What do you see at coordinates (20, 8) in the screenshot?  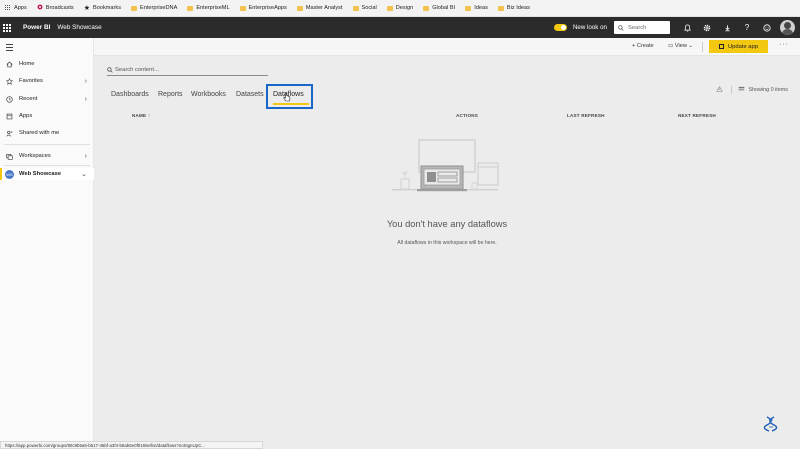 I see `bookmark-label: Apps` at bounding box center [20, 8].